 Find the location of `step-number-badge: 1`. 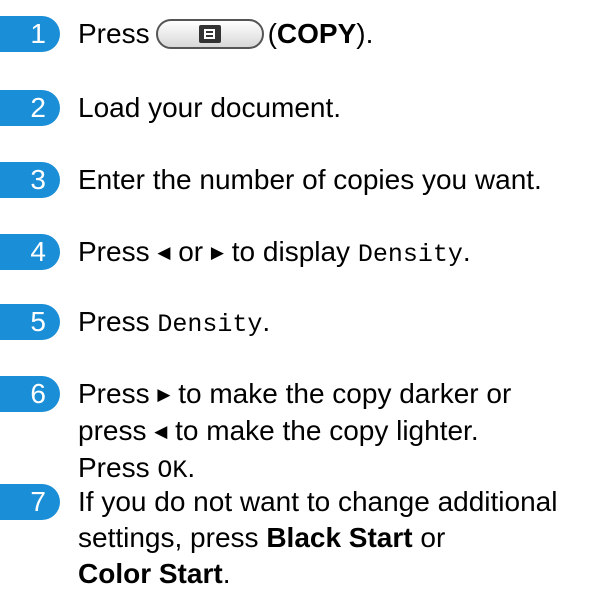

step-number-badge: 1 is located at coordinates (30, 34).